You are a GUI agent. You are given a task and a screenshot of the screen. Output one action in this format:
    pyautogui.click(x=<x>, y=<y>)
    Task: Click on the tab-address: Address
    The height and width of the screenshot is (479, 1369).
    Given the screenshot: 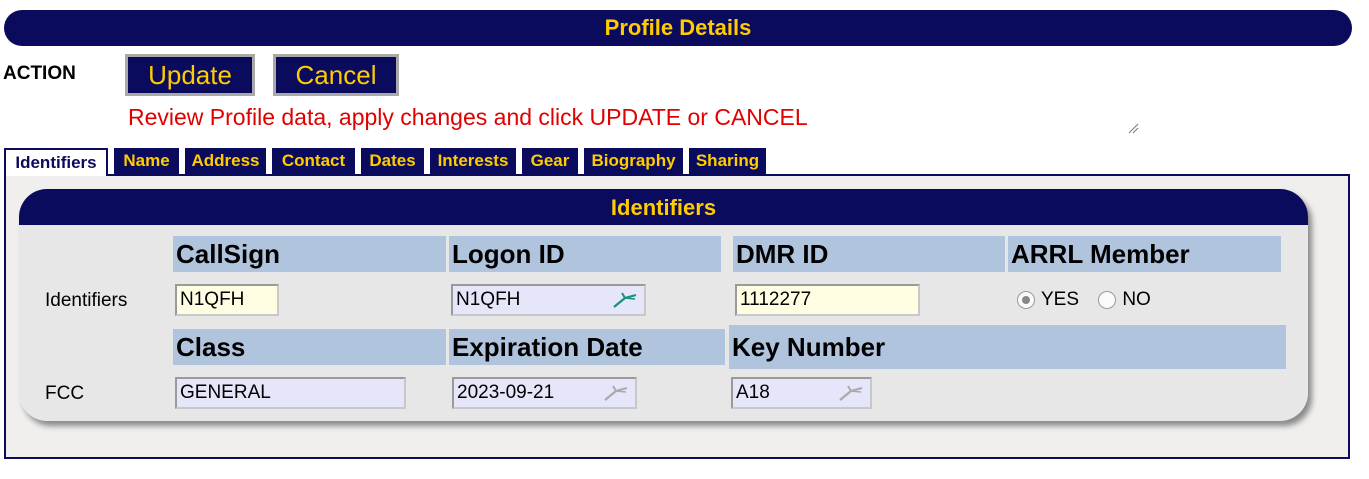 What is the action you would take?
    pyautogui.click(x=225, y=161)
    